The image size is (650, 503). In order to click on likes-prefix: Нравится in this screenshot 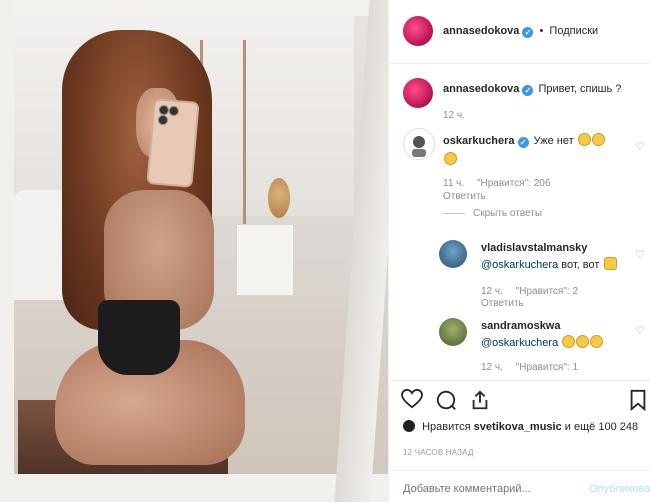, I will do `click(446, 427)`.